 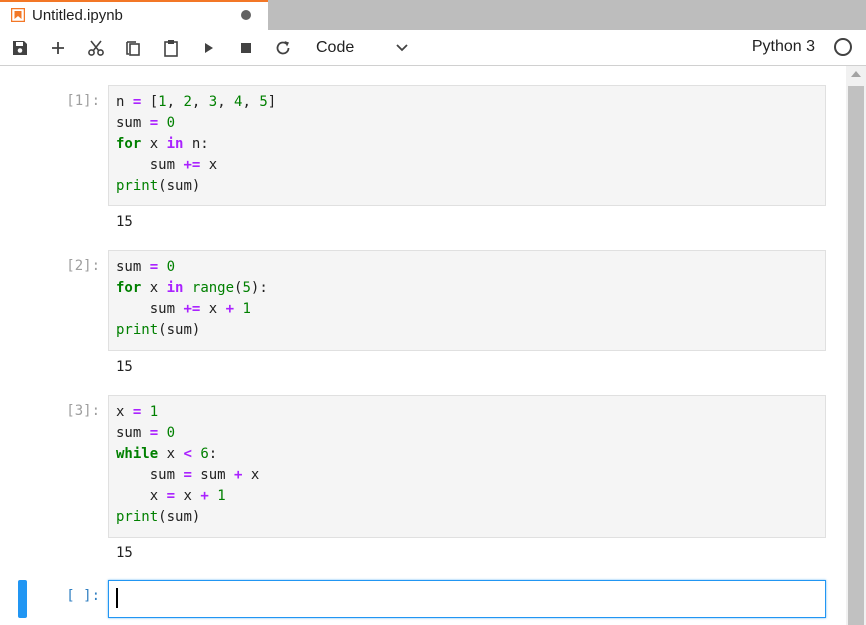 I want to click on scrollbar-thumb, so click(x=856, y=355).